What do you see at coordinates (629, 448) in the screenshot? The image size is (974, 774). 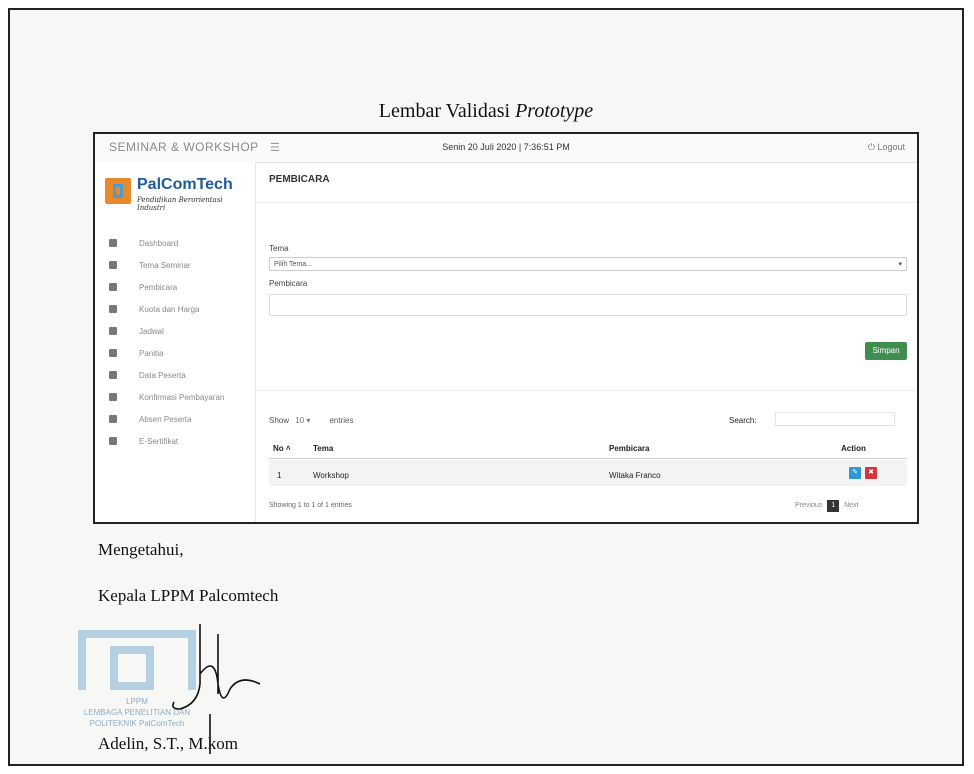 I see `column-header-pembicara: Pembicara` at bounding box center [629, 448].